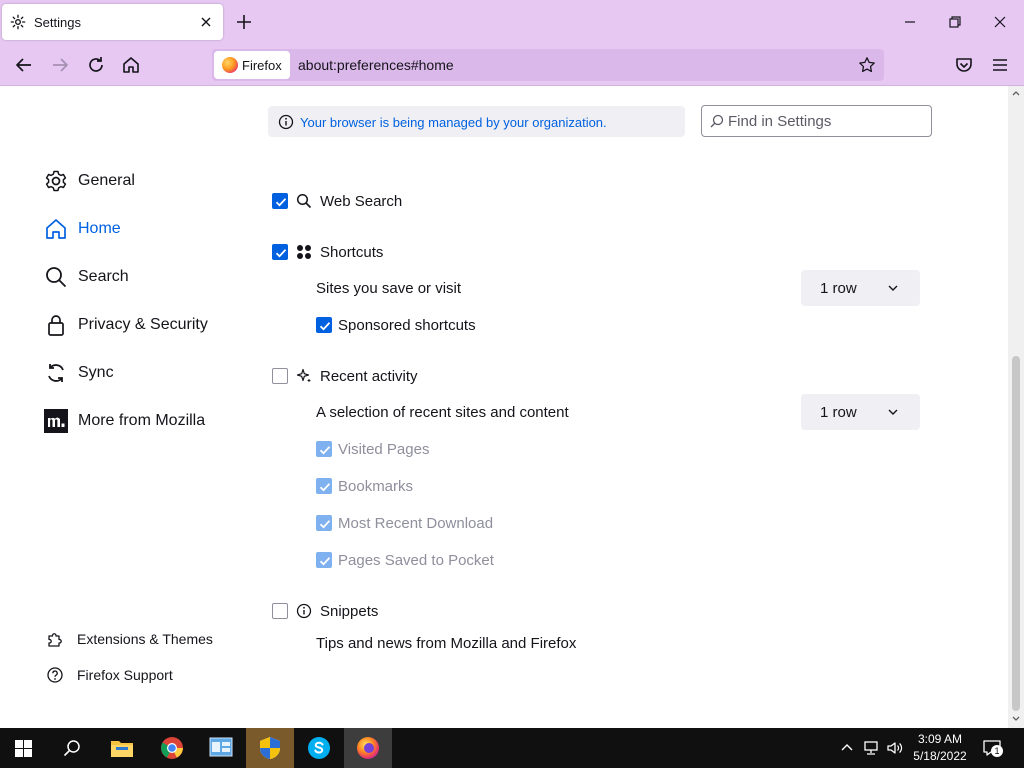  What do you see at coordinates (389, 288) in the screenshot?
I see `shortcuts-rows-label: Sites you save or visit` at bounding box center [389, 288].